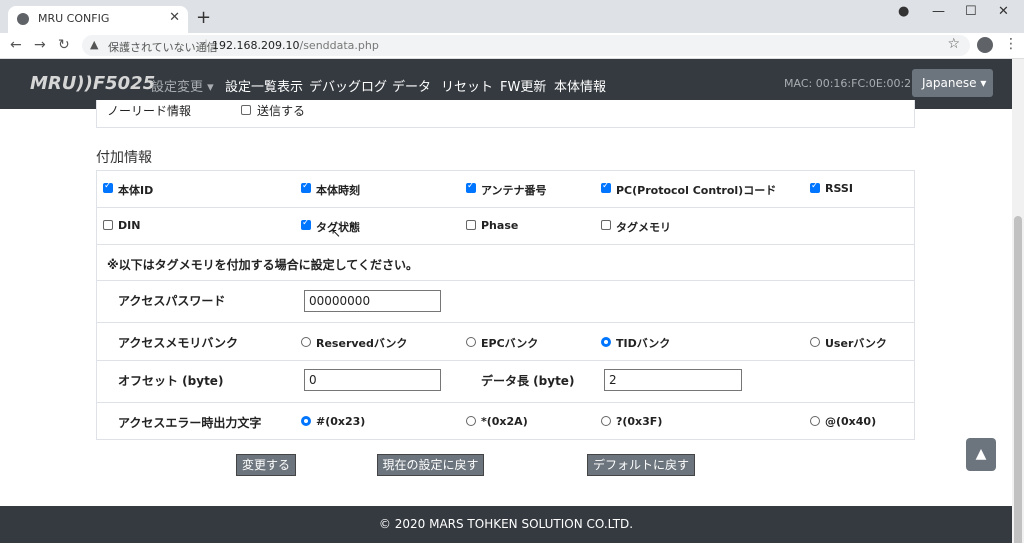  I want to click on globe-icon, so click(23, 19).